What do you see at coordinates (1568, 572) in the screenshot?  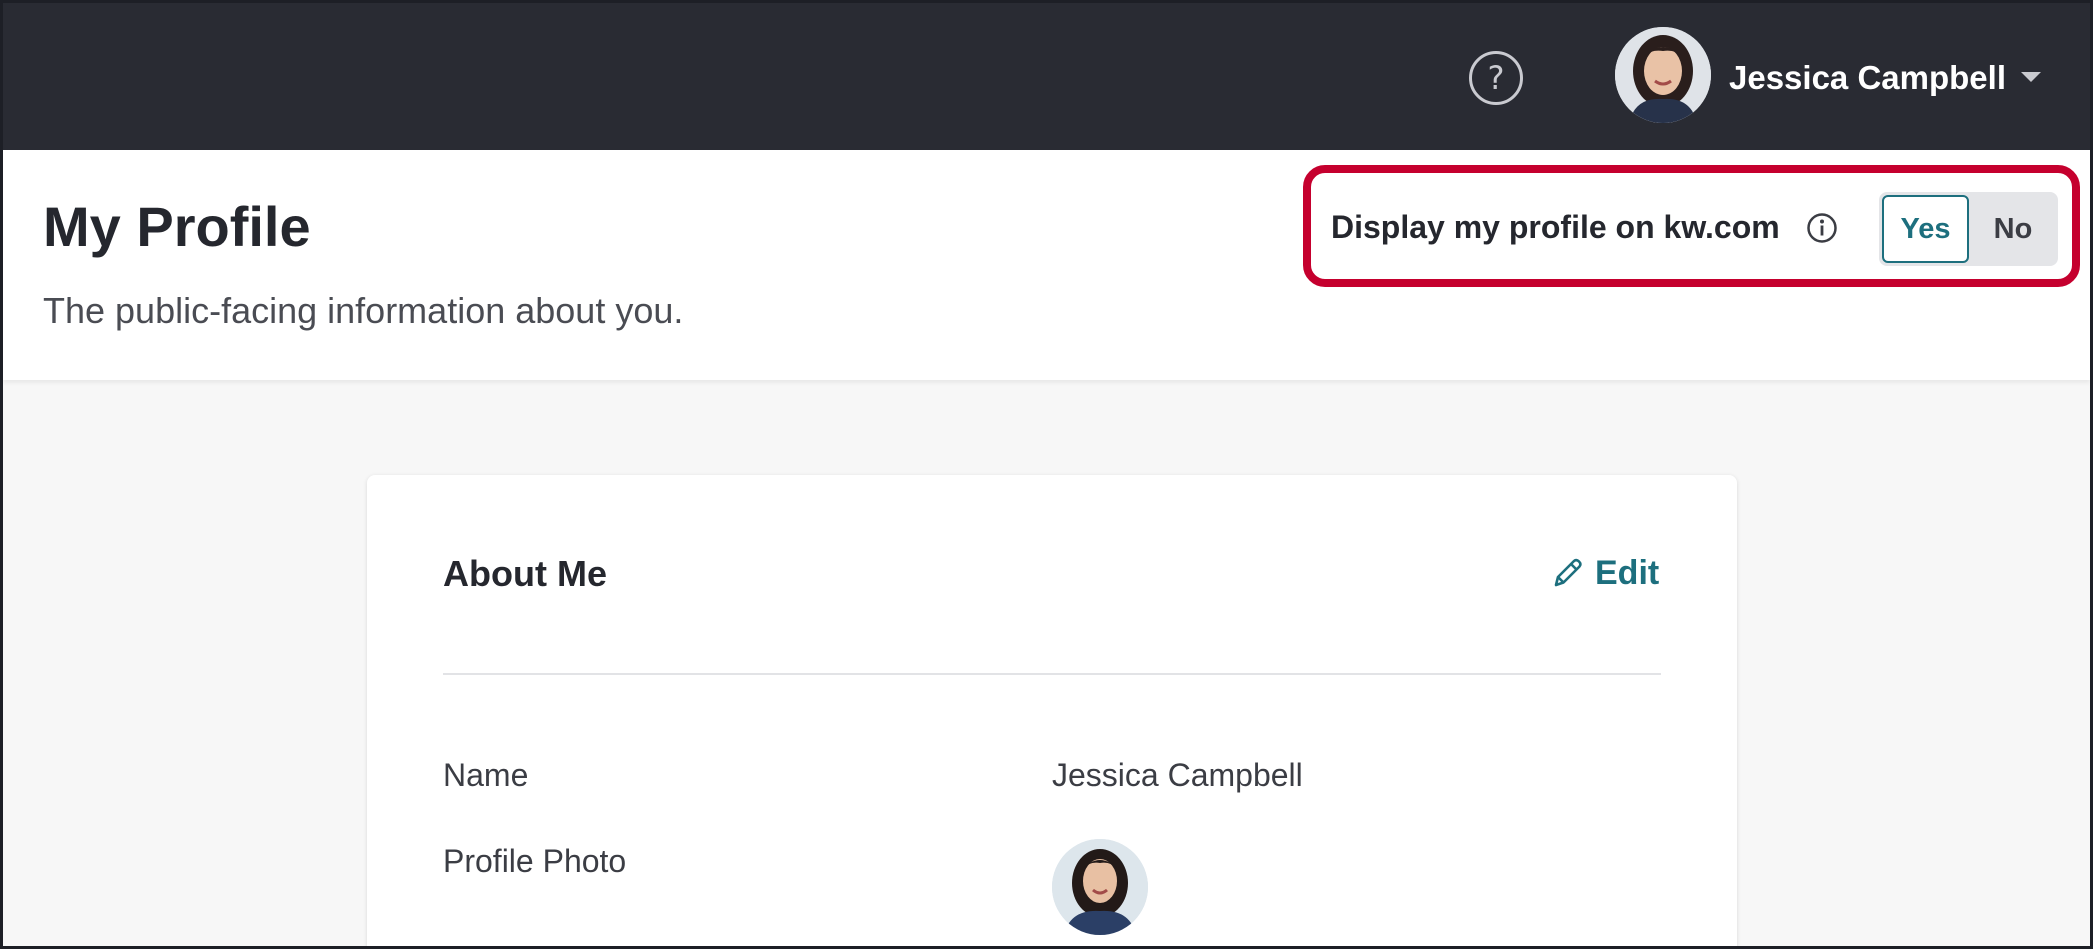 I see `pencil-icon` at bounding box center [1568, 572].